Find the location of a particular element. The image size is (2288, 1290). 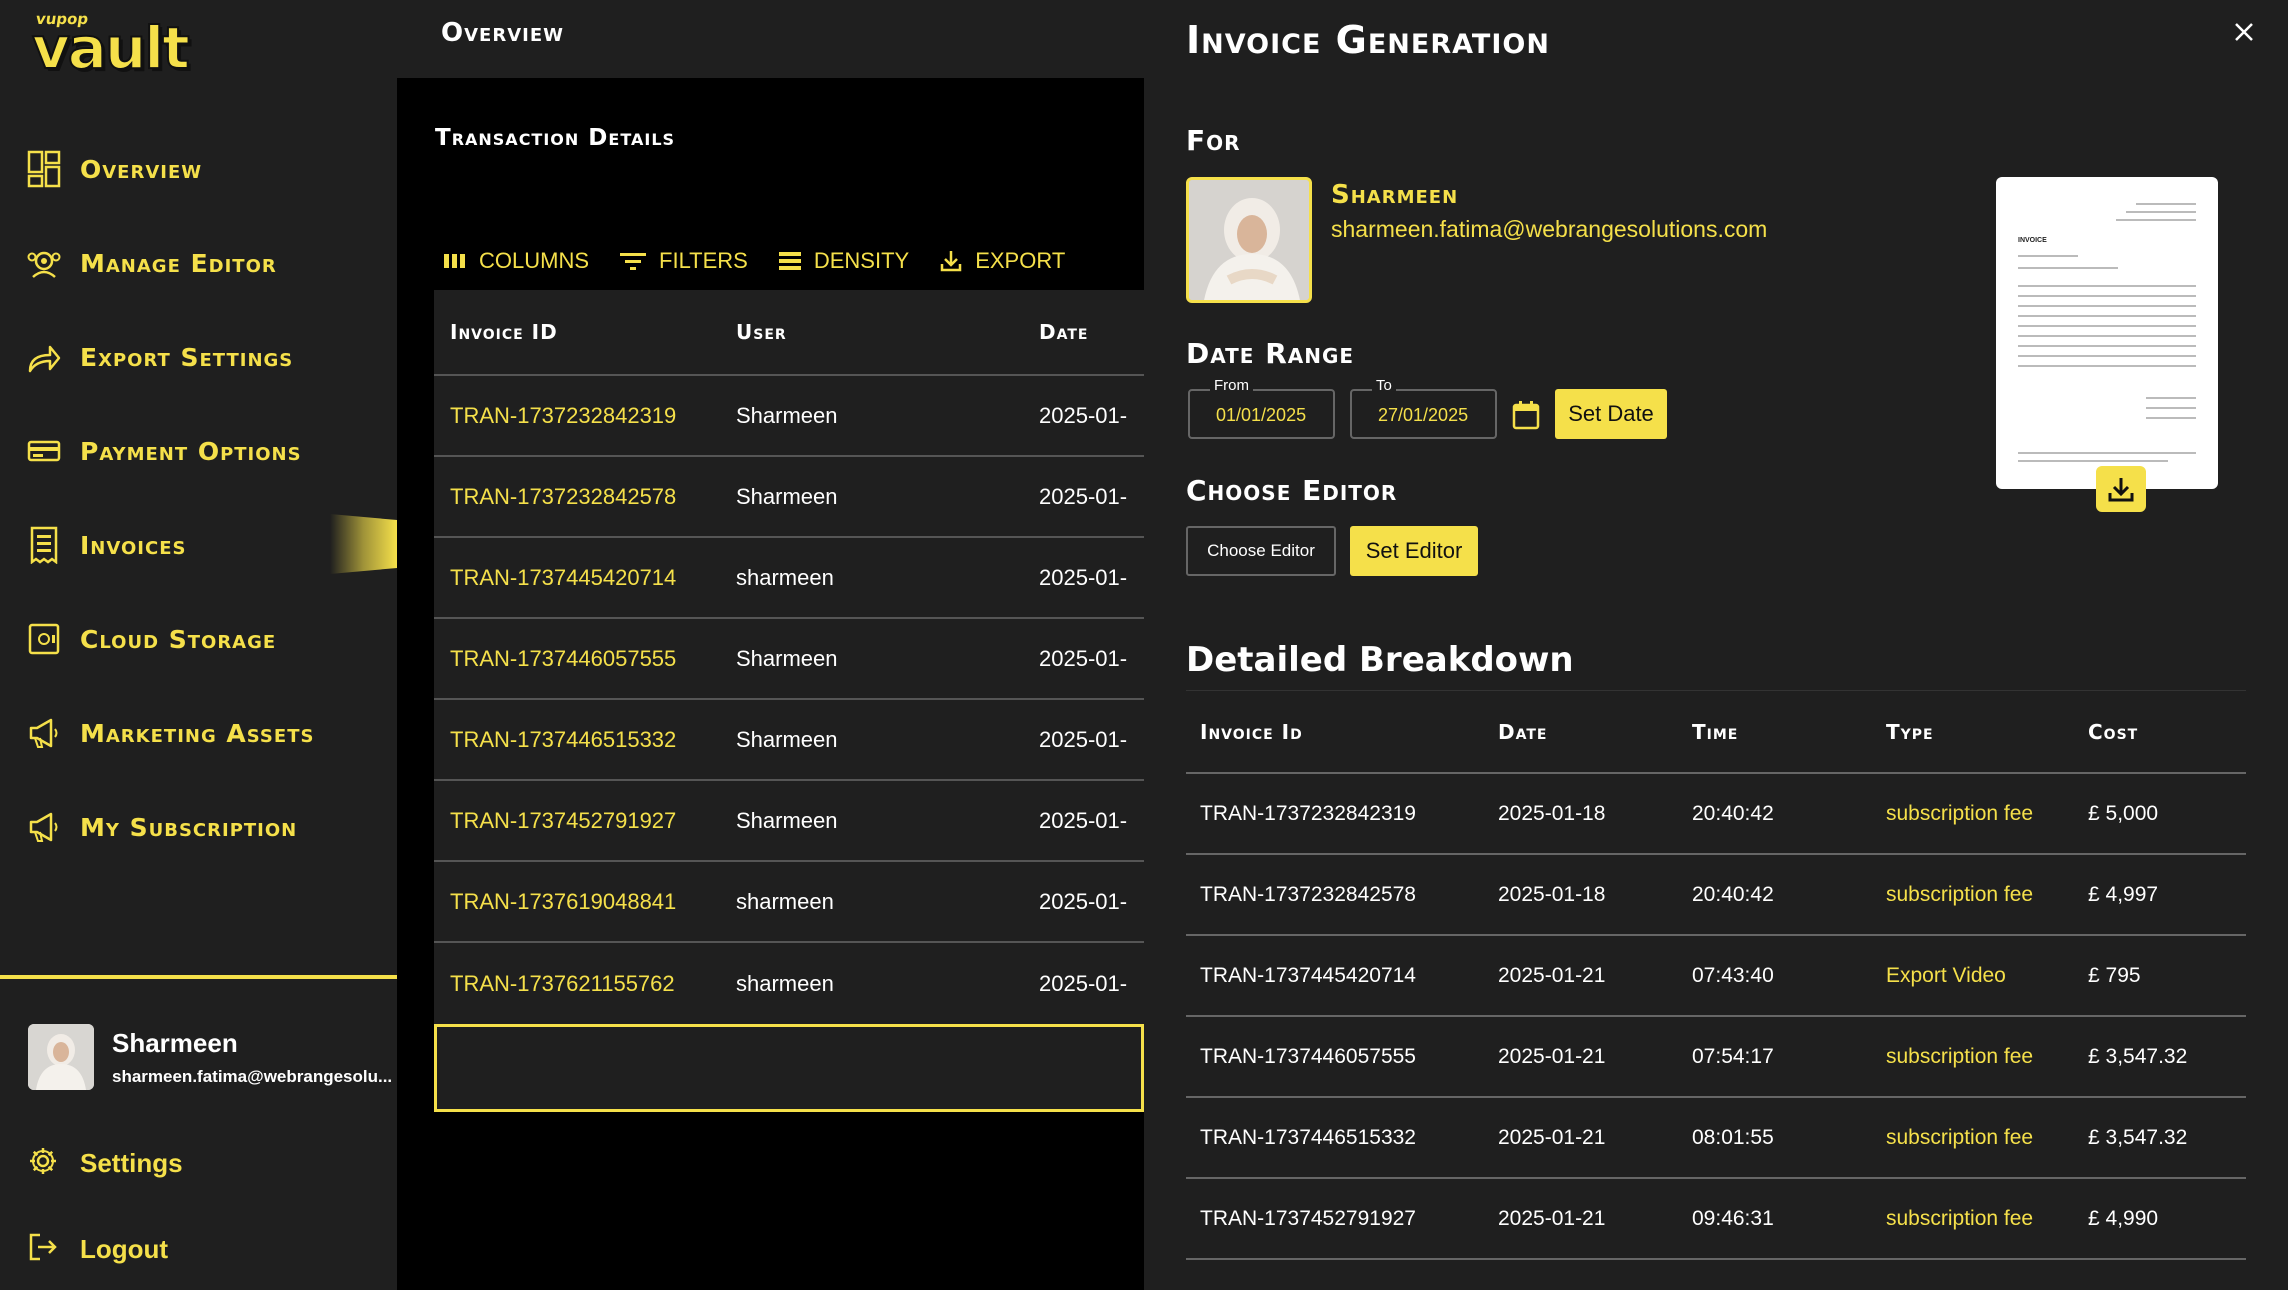

breakdown-title: Detailed Breakdown is located at coordinates (1380, 660).